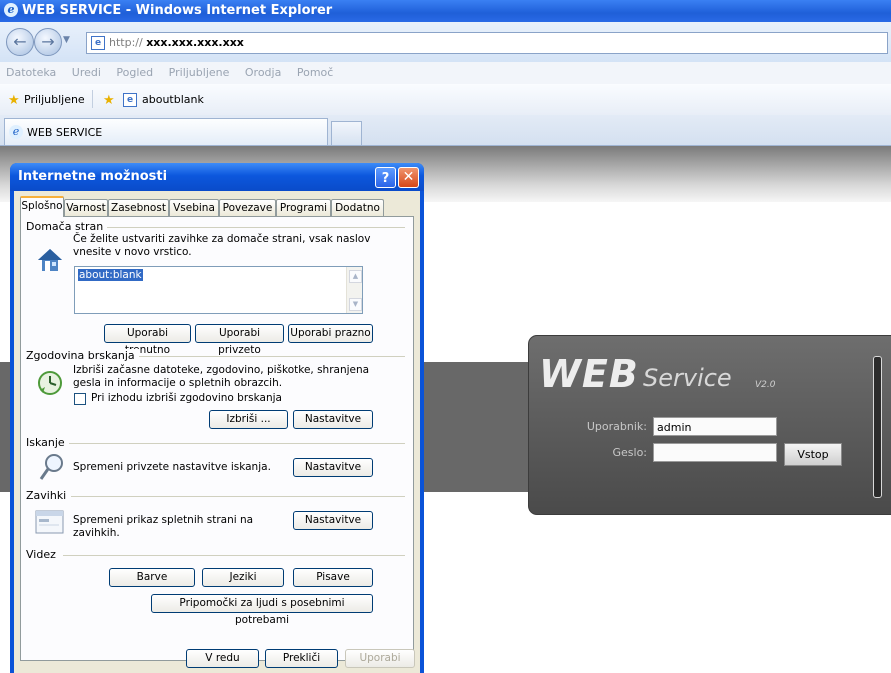 This screenshot has height=673, width=891. What do you see at coordinates (357, 207) in the screenshot?
I see `tab-advanced: Dodatno` at bounding box center [357, 207].